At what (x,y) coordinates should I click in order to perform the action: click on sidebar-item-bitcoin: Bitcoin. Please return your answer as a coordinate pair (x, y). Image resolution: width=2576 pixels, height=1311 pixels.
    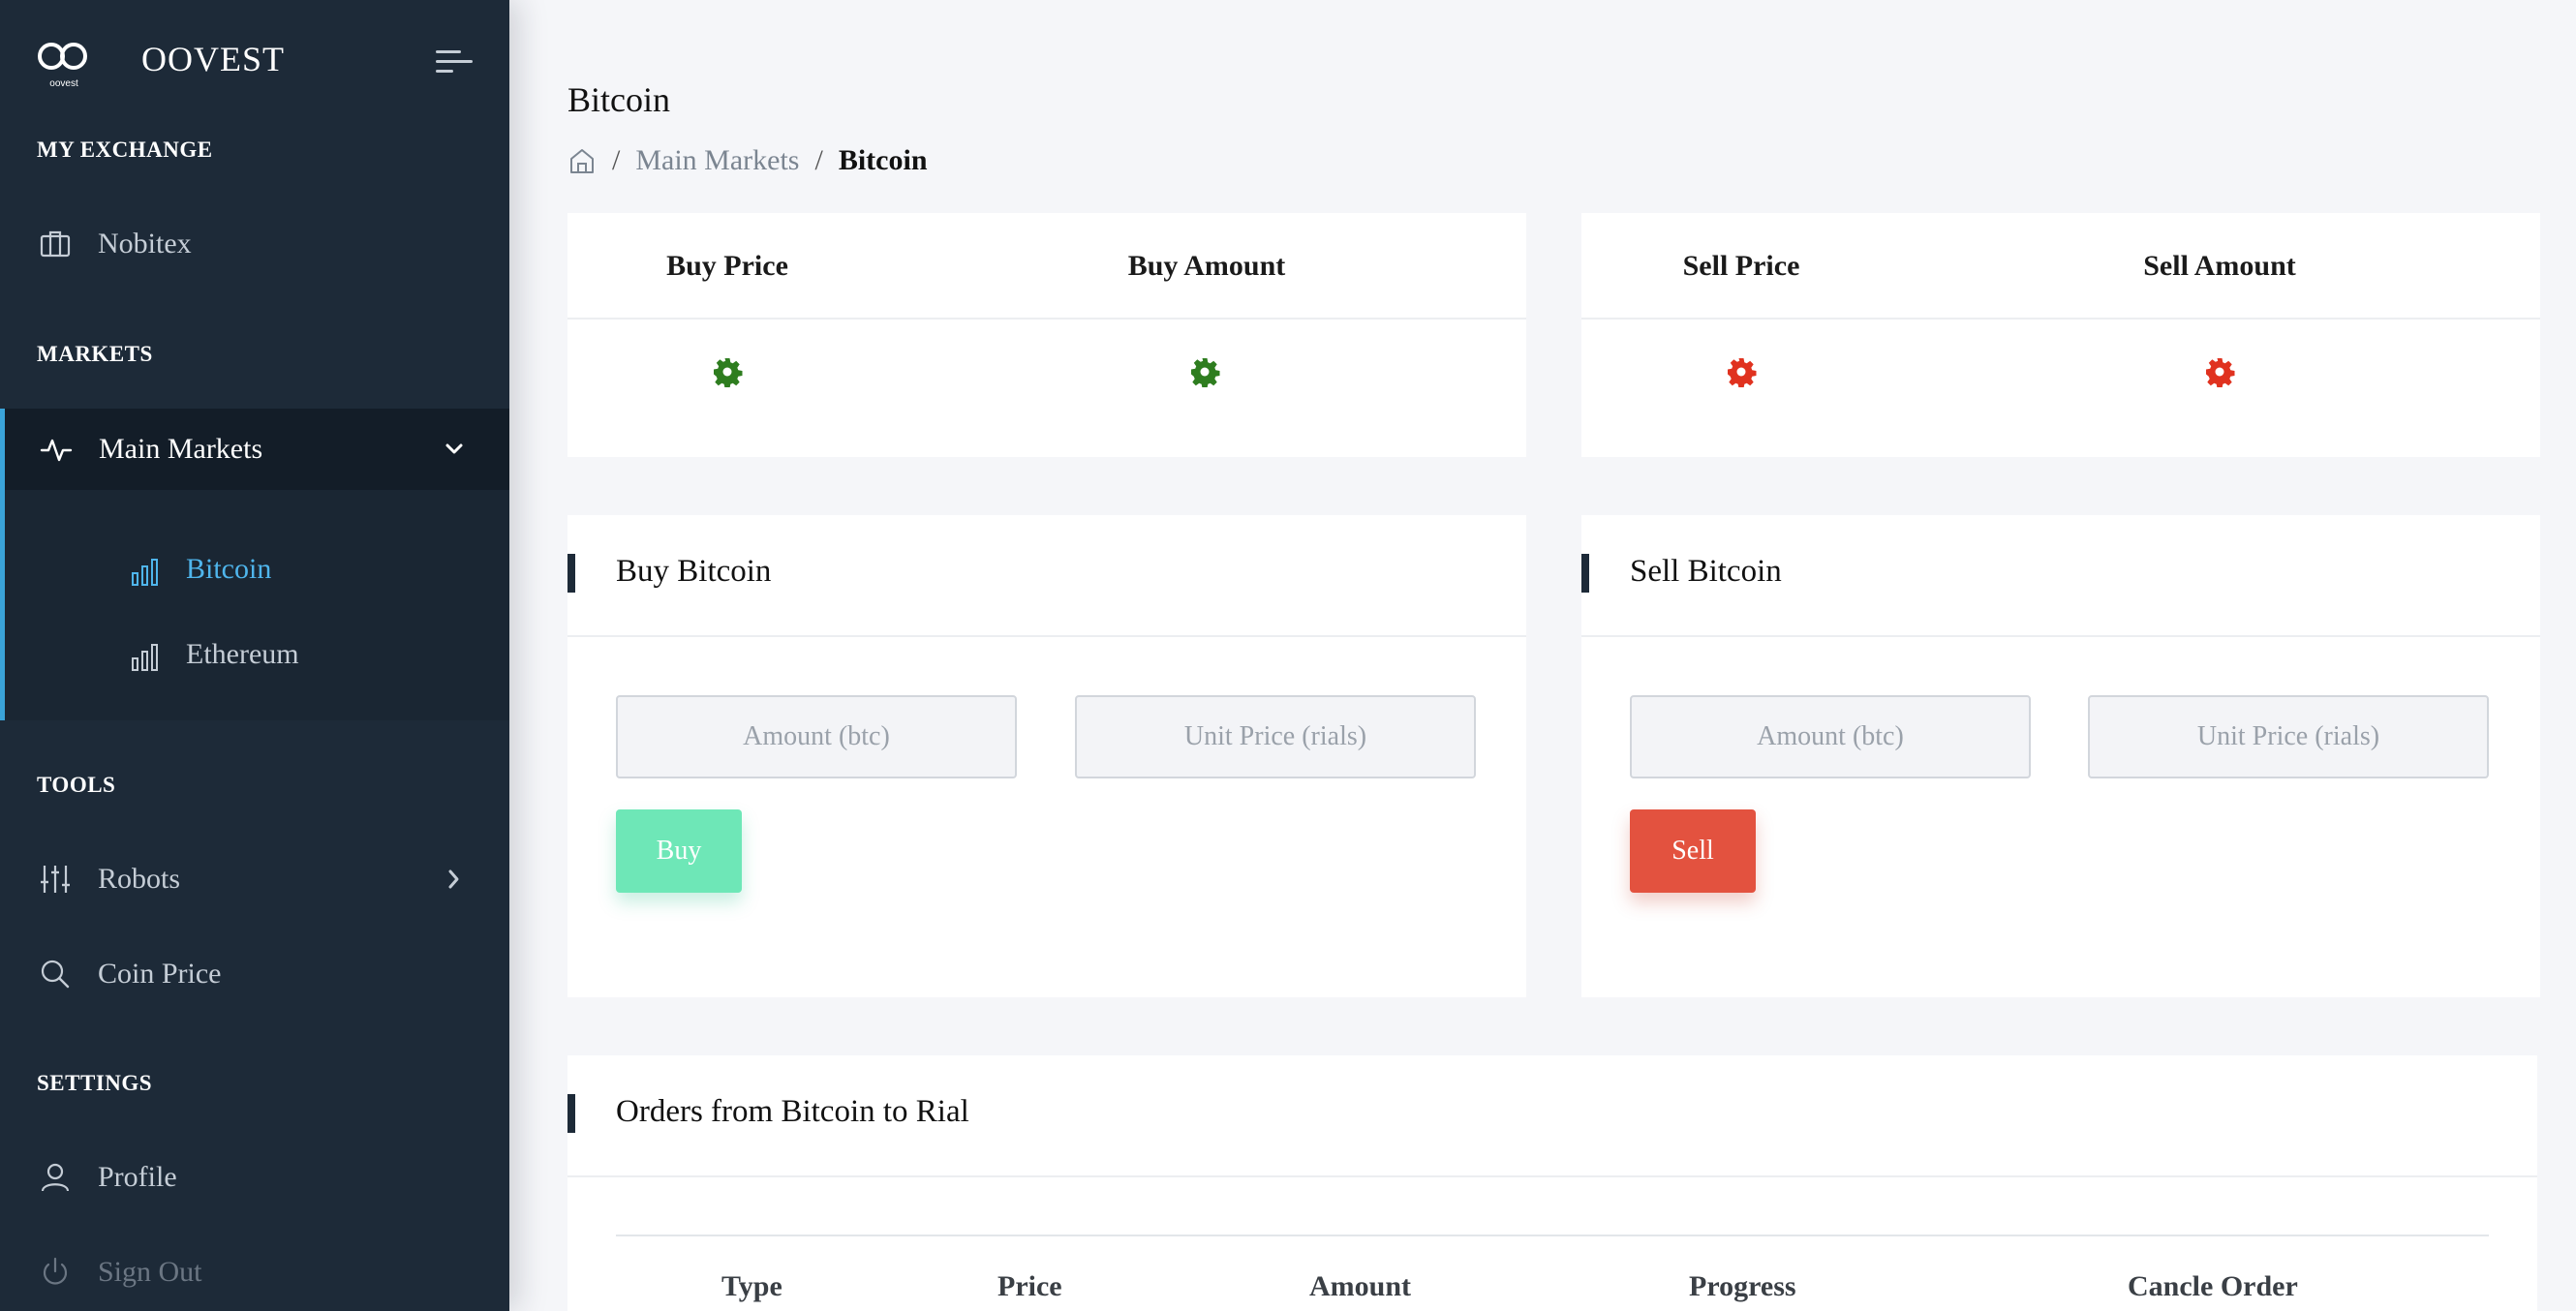
    Looking at the image, I should click on (257, 572).